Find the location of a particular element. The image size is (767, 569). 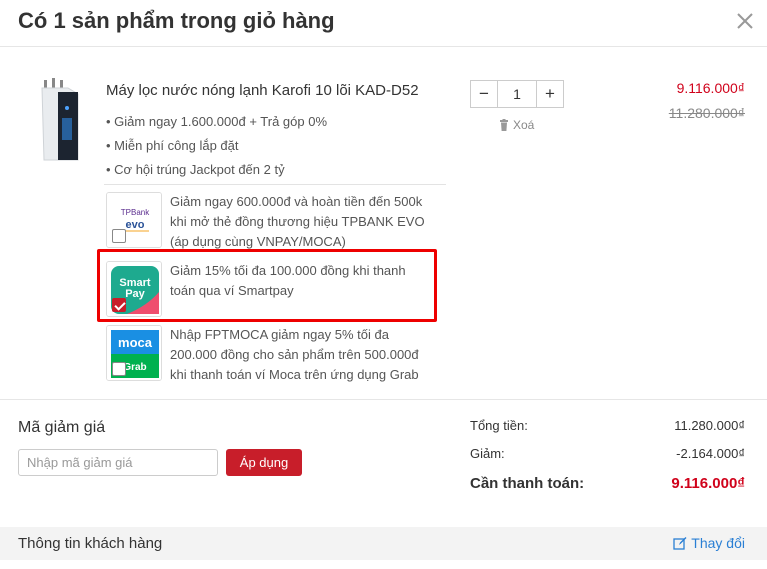

svg-text: Grab is located at coordinates (134, 367).